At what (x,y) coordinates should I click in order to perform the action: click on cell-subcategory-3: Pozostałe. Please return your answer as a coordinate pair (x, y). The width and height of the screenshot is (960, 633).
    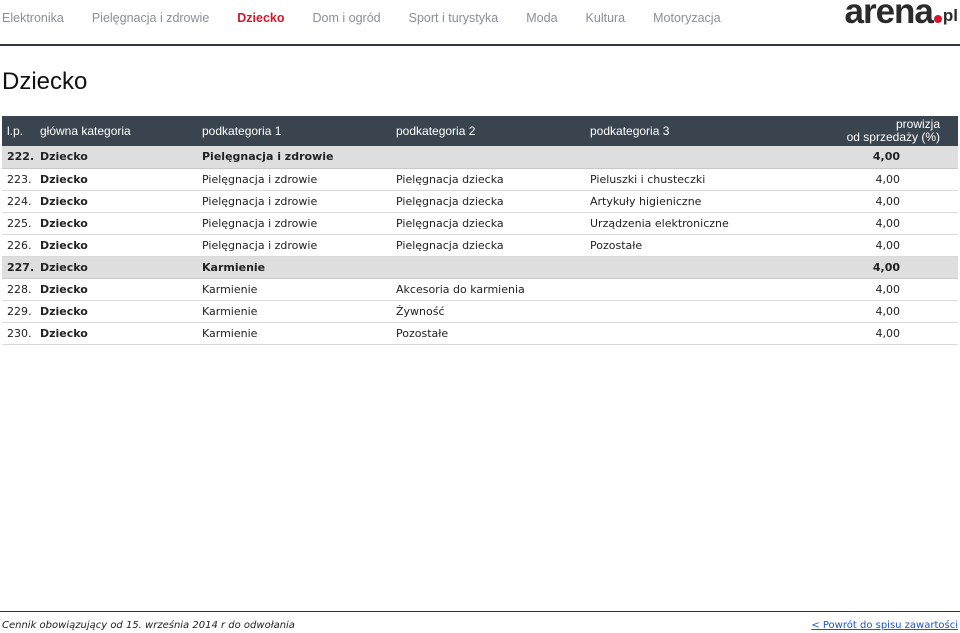
    Looking at the image, I should click on (687, 245).